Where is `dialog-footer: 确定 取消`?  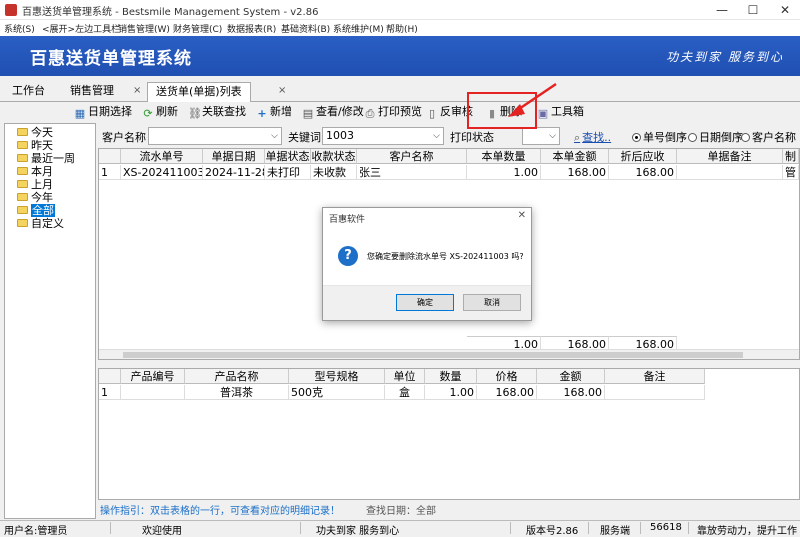 dialog-footer: 确定 取消 is located at coordinates (427, 302).